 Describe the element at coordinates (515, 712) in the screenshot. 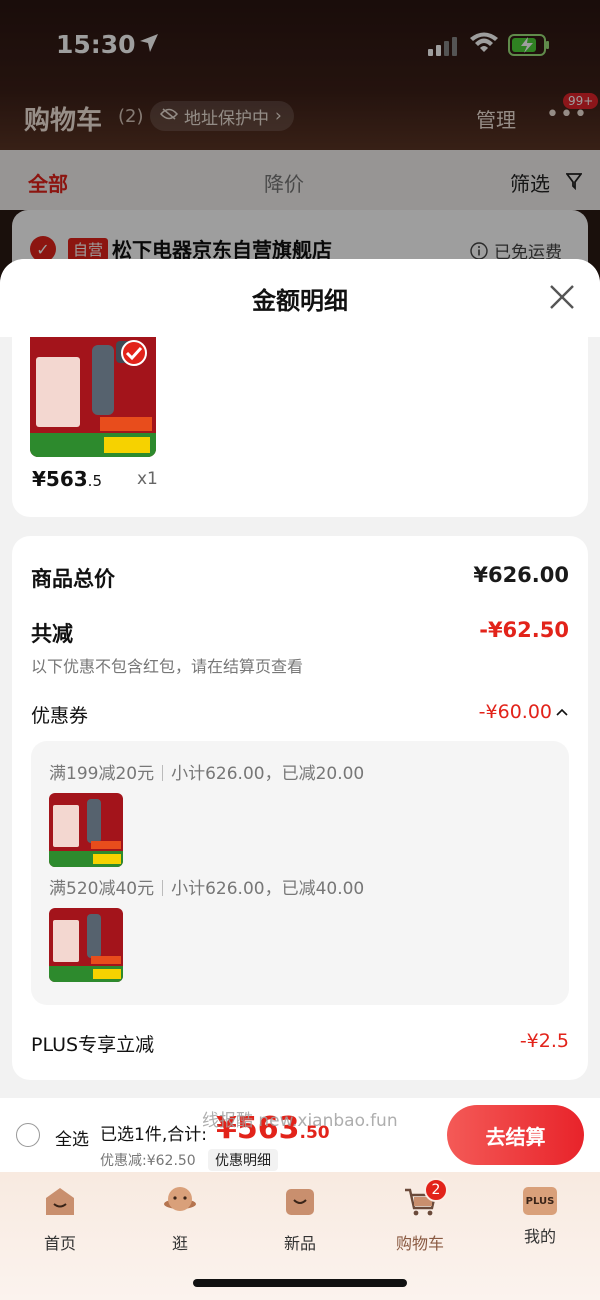

I see `coupon-value: -¥60.00` at that location.